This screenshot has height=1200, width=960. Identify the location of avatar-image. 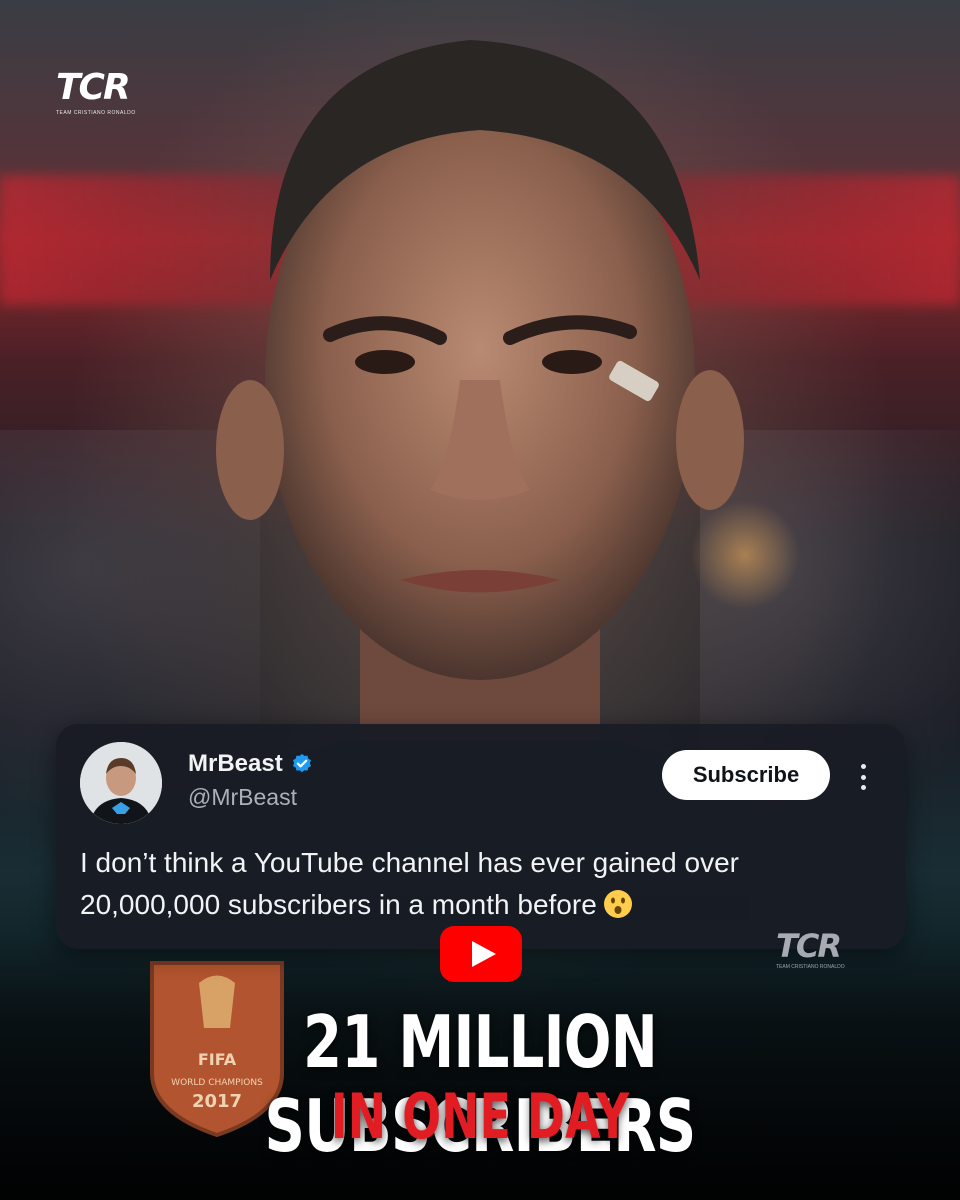
(121, 783).